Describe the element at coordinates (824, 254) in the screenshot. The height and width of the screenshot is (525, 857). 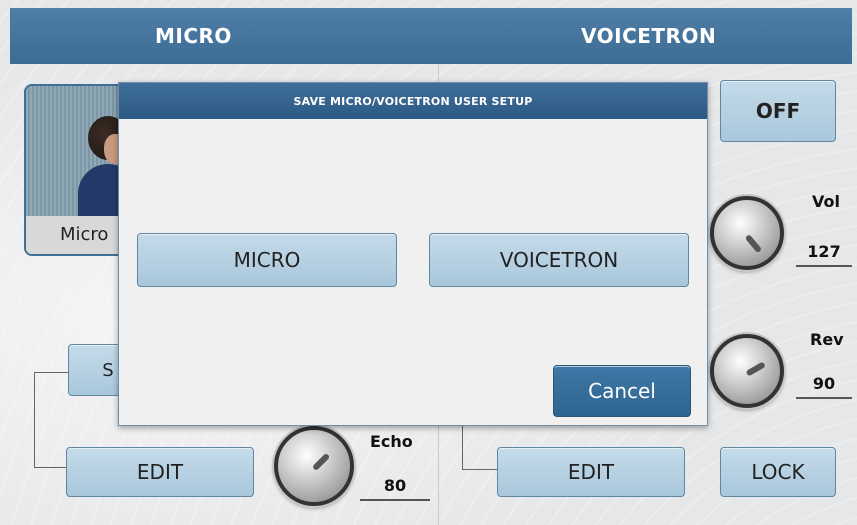
I see `vol-value: 127` at that location.